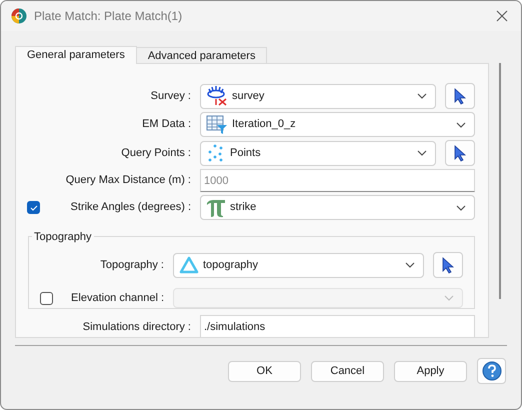 This screenshot has height=410, width=522. I want to click on dropdown-value: survey, so click(249, 96).